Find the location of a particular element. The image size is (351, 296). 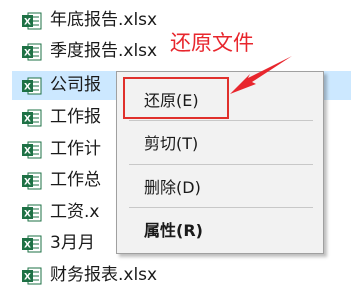

file-name: 工作总 is located at coordinates (75, 180).